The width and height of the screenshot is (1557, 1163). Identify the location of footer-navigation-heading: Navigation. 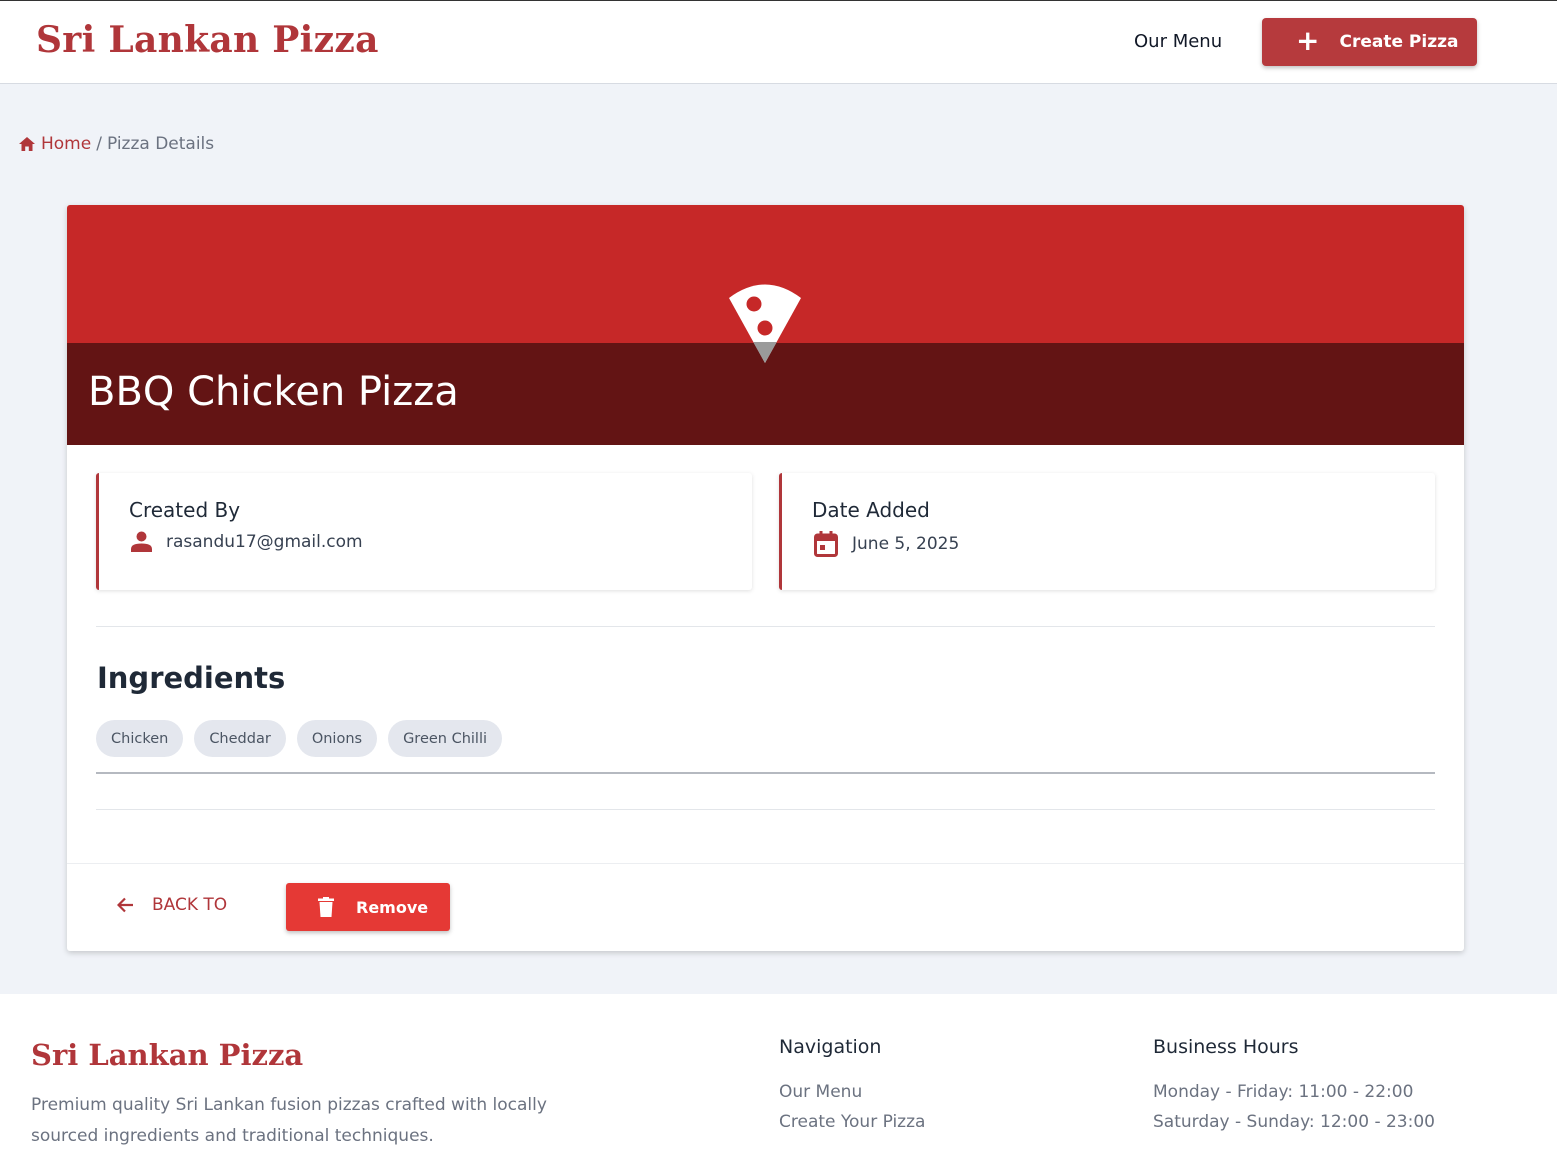
(830, 1047).